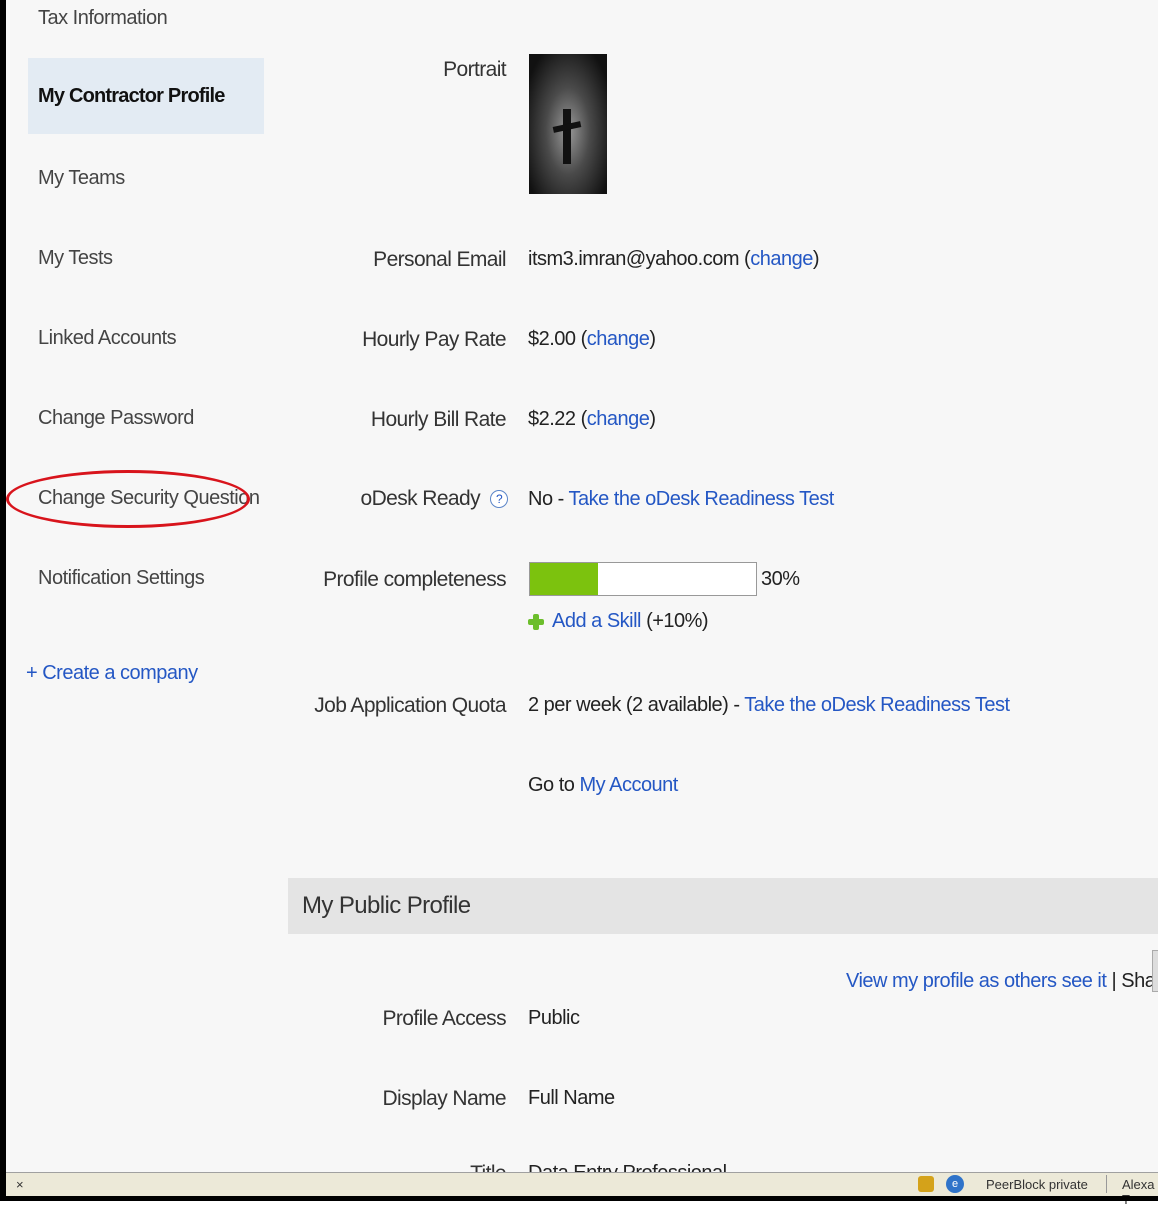 This screenshot has height=1207, width=1158. I want to click on change-email-link: change, so click(781, 259).